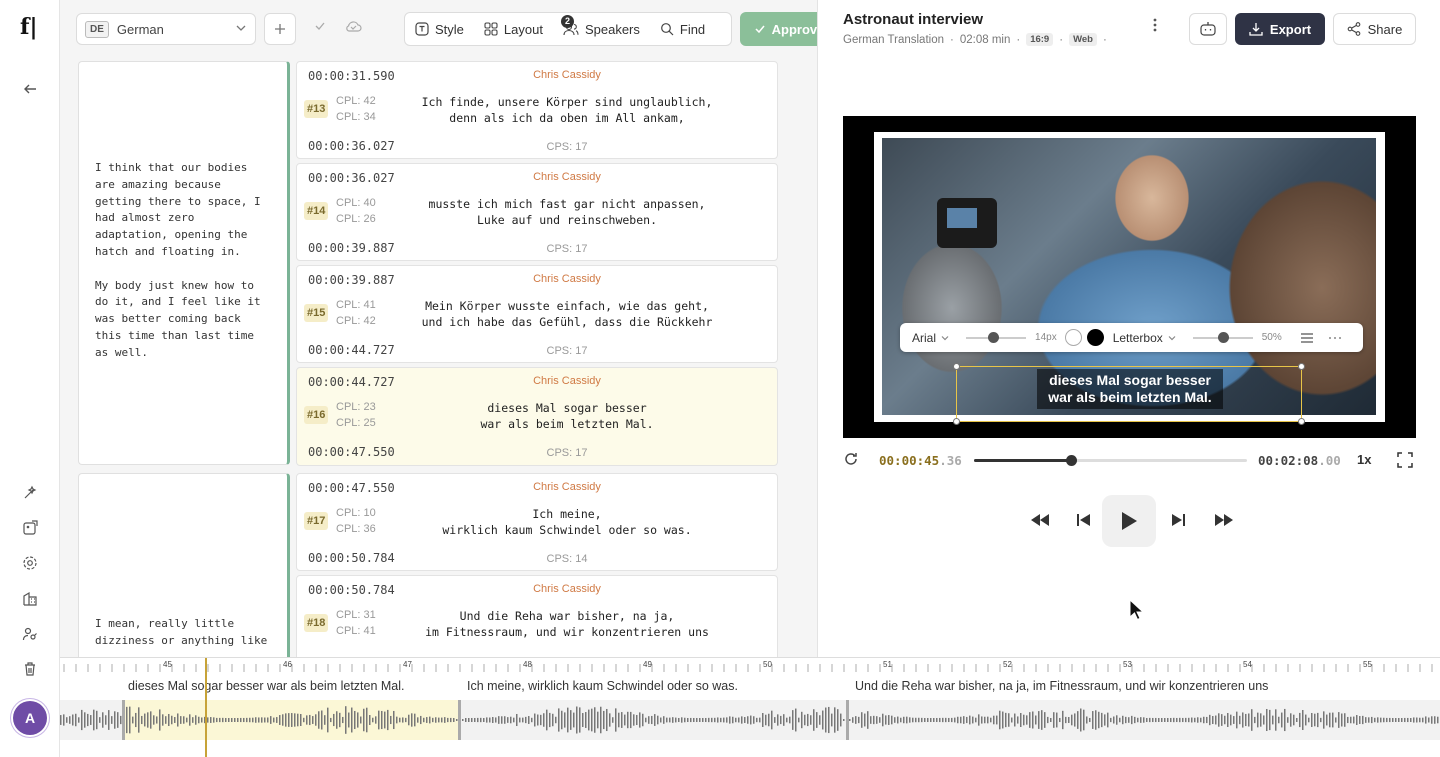 This screenshot has width=1440, height=757. I want to click on robot-icon, so click(1208, 29).